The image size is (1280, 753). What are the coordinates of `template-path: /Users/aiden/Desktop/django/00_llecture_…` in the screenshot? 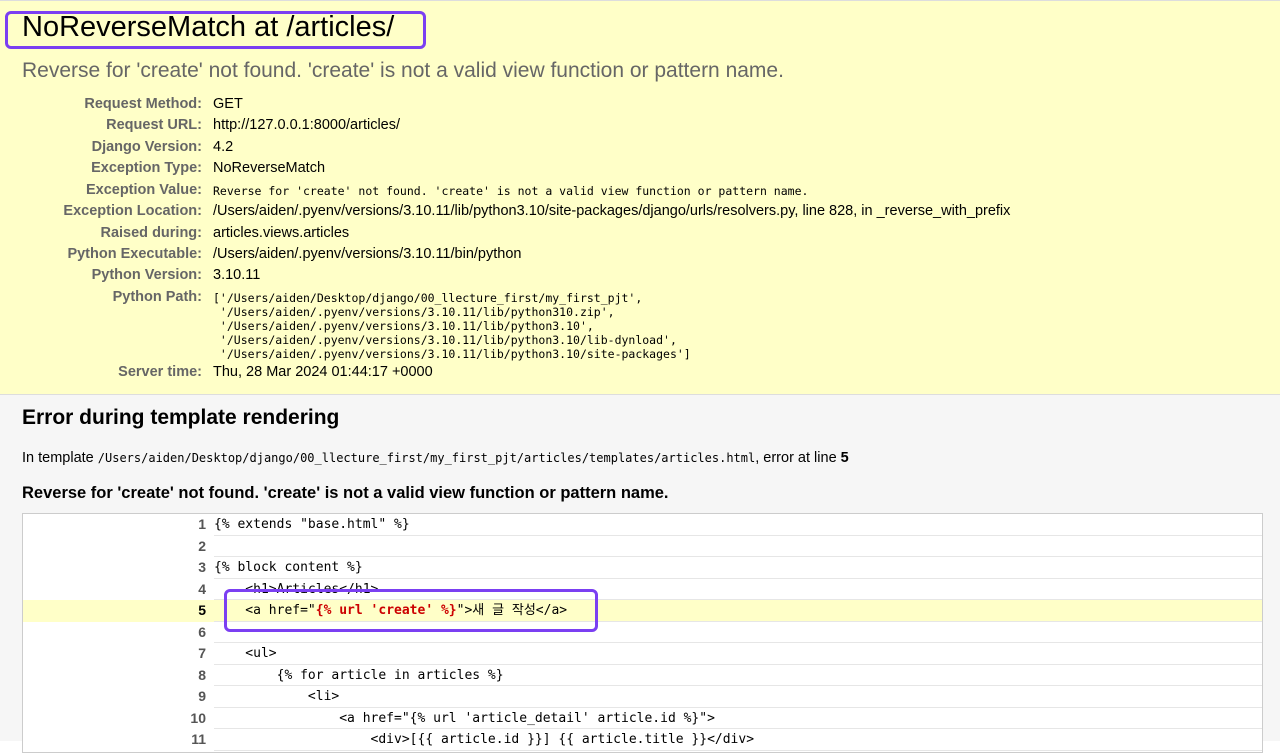 It's located at (426, 458).